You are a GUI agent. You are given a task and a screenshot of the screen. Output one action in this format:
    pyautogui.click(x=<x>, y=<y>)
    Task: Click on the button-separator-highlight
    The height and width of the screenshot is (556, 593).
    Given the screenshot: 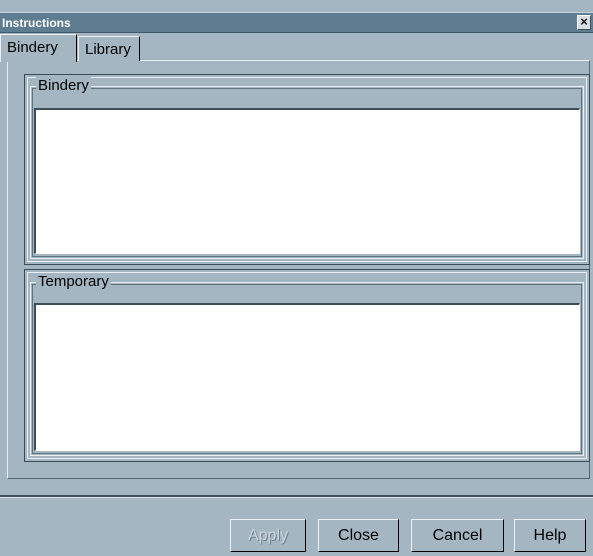 What is the action you would take?
    pyautogui.click(x=296, y=497)
    